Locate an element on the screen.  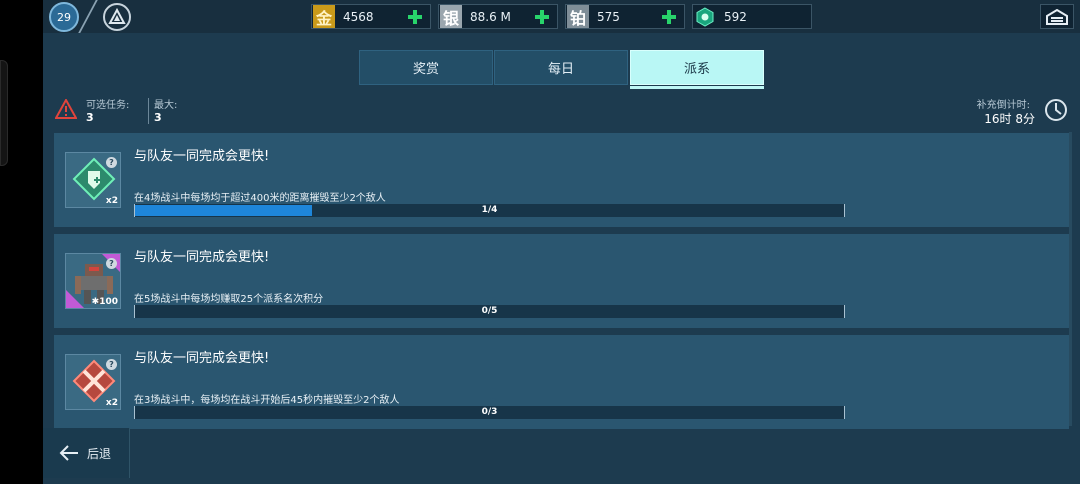
tab-daily-label: 每日 is located at coordinates (560, 69).